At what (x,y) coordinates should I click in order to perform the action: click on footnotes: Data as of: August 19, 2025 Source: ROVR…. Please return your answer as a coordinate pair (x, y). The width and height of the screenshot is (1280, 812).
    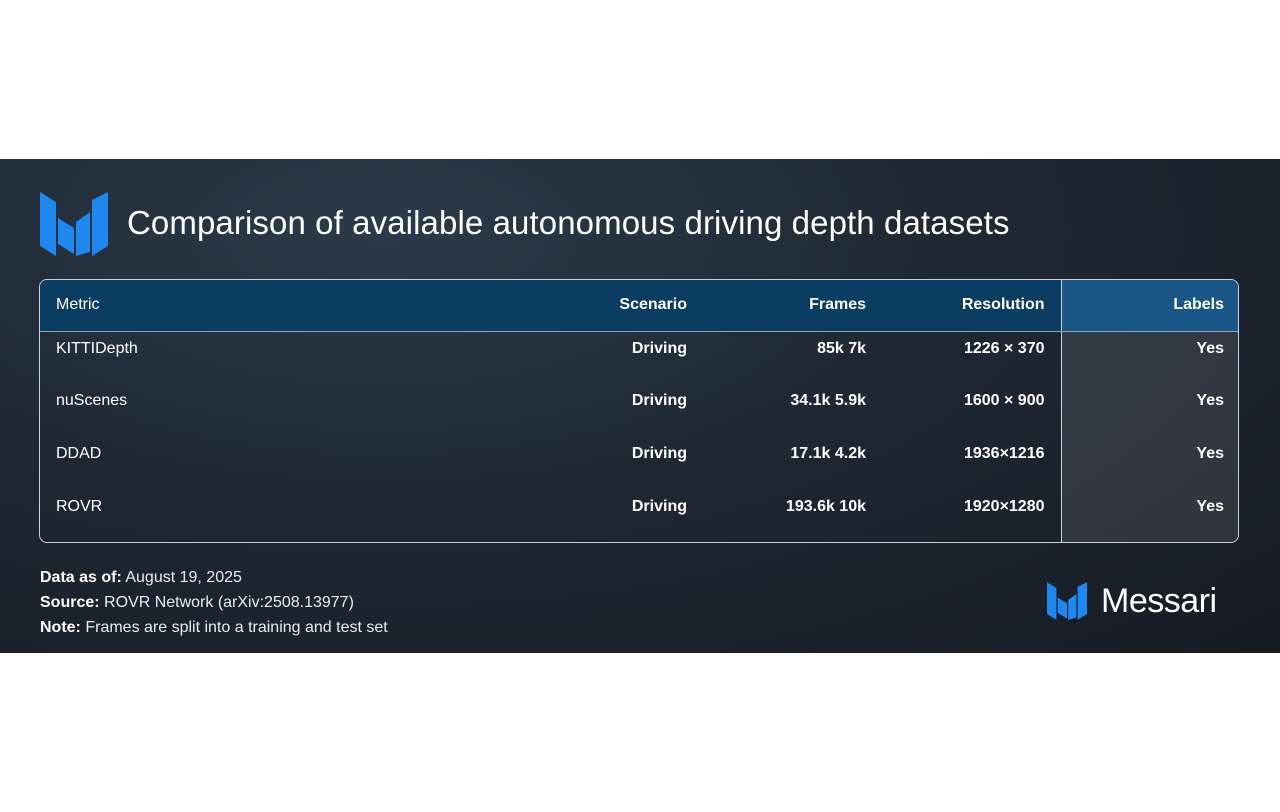
    Looking at the image, I should click on (214, 602).